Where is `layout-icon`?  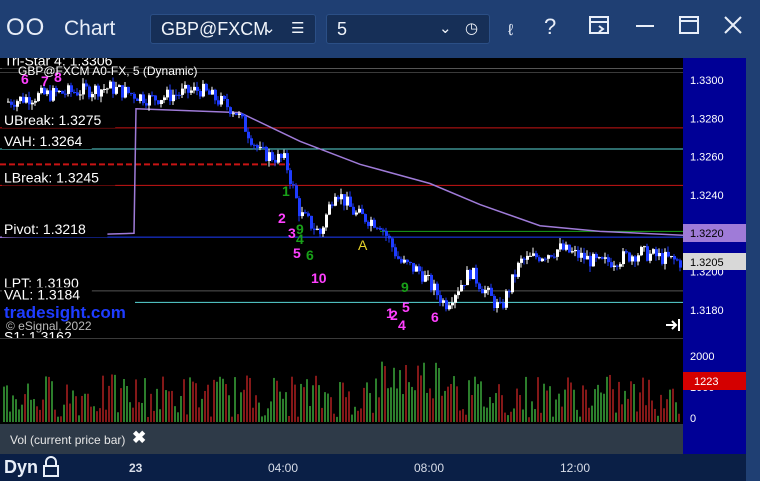 layout-icon is located at coordinates (599, 28).